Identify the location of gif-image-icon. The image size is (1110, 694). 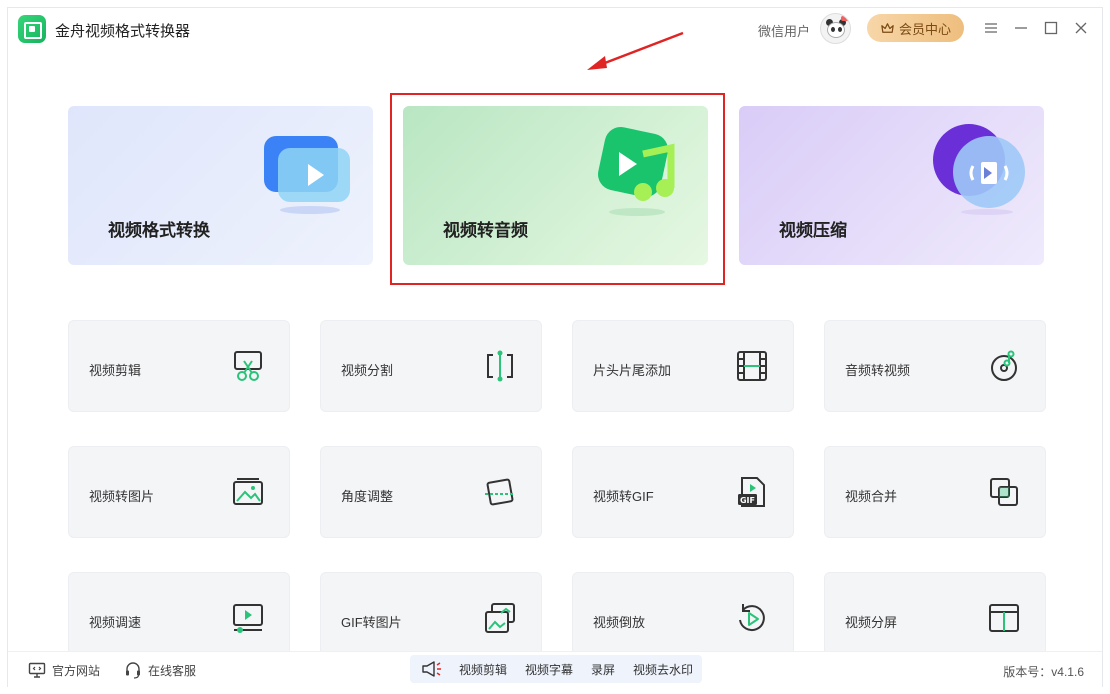
(500, 618).